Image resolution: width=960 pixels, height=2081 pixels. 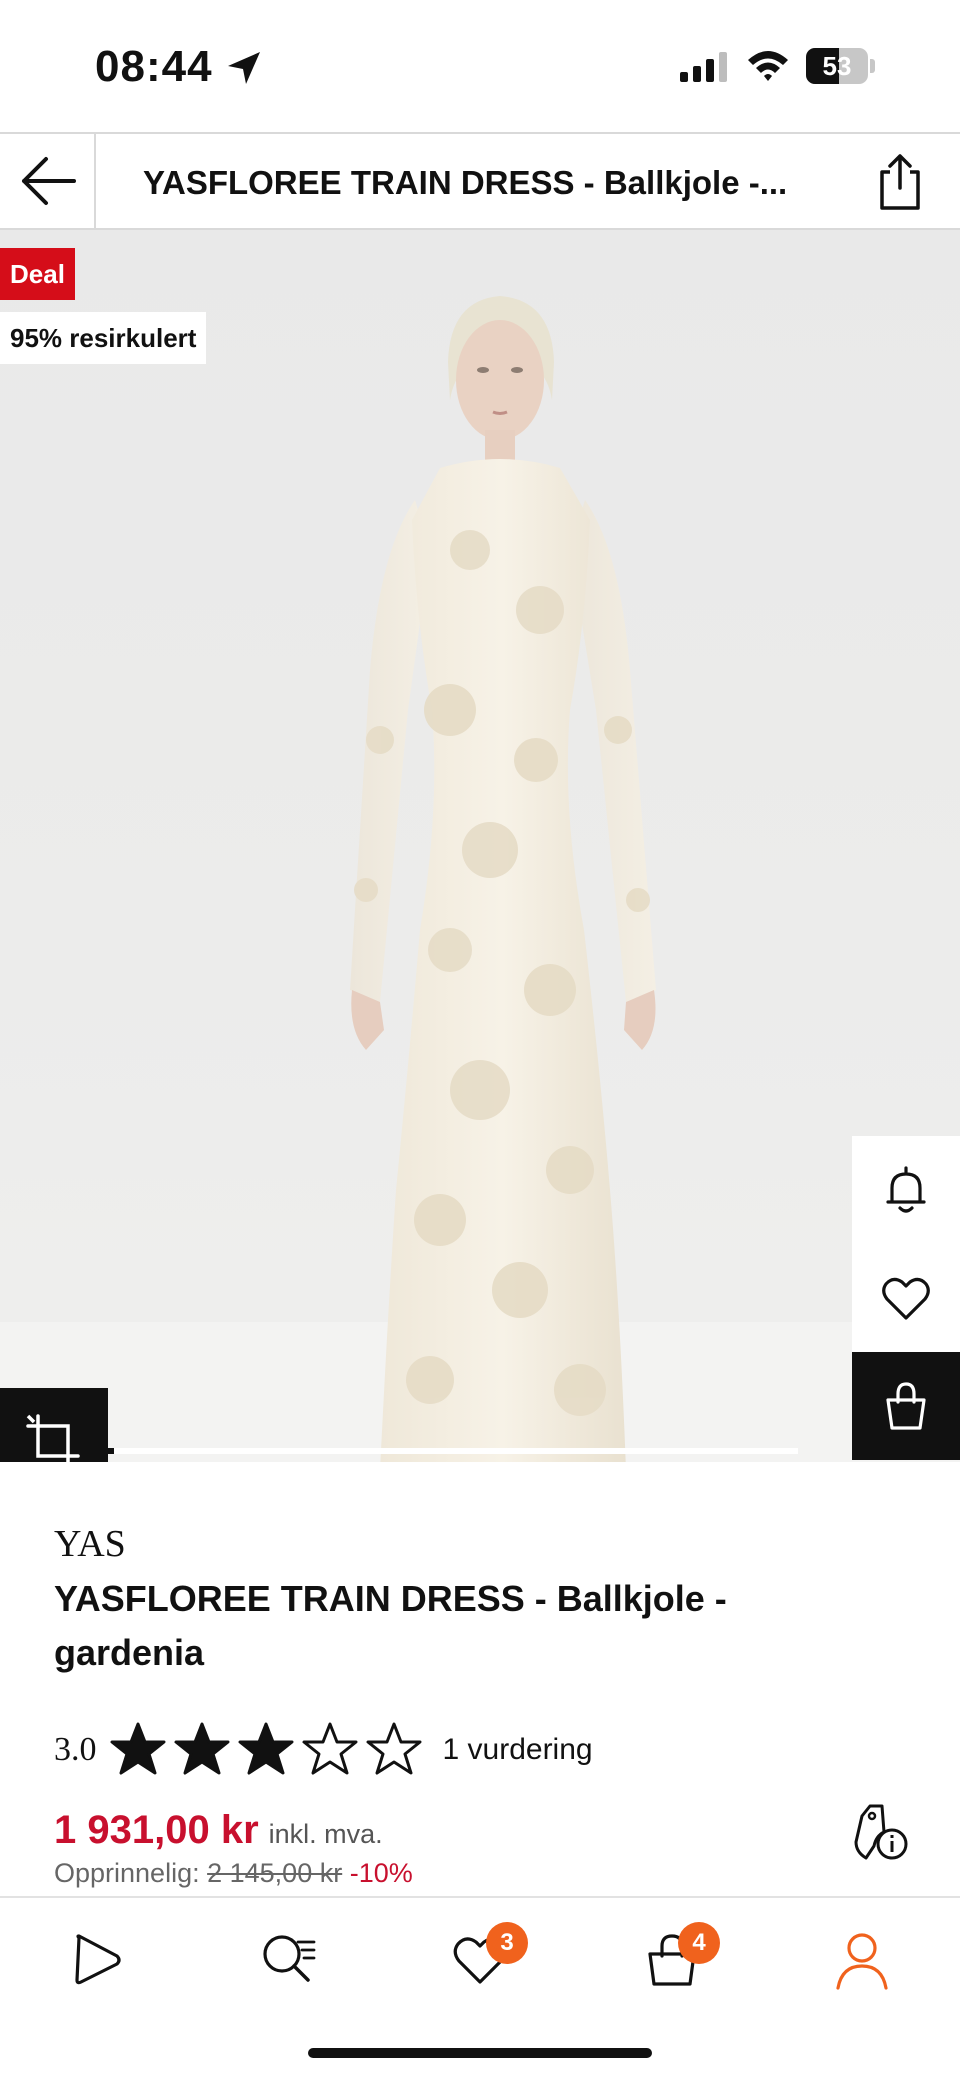 I want to click on tab-wishlist: 3, so click(x=484, y=1960).